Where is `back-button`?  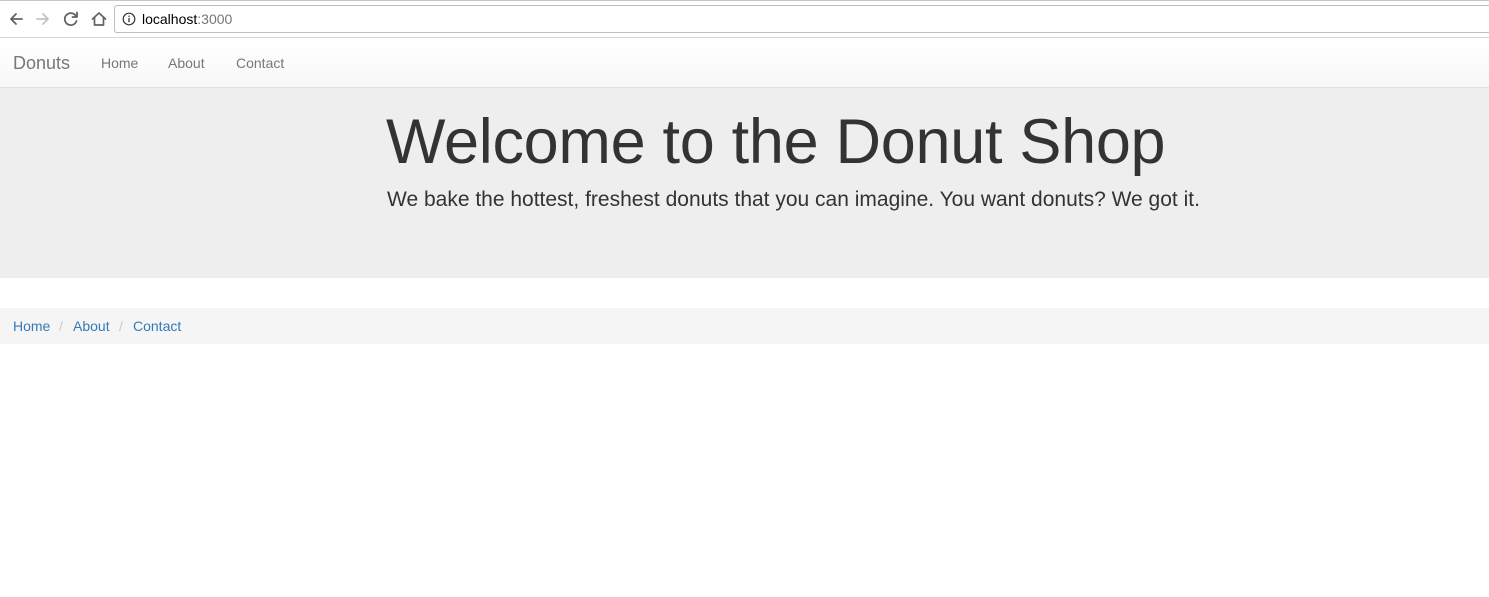 back-button is located at coordinates (16, 19).